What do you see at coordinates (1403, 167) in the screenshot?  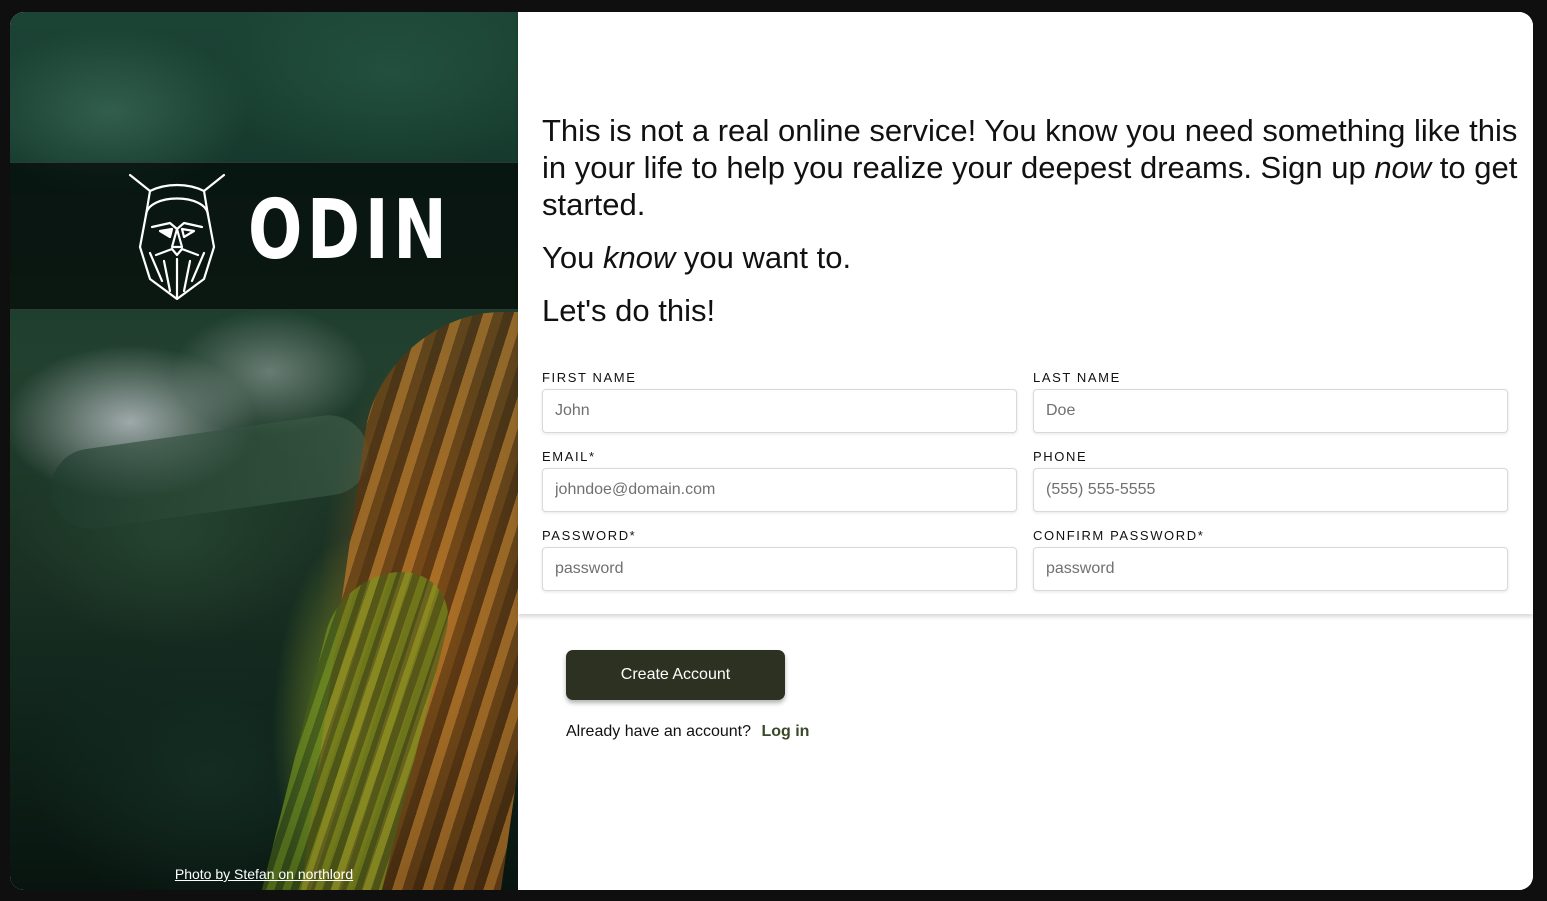 I see `intro-p1-emphasis: now` at bounding box center [1403, 167].